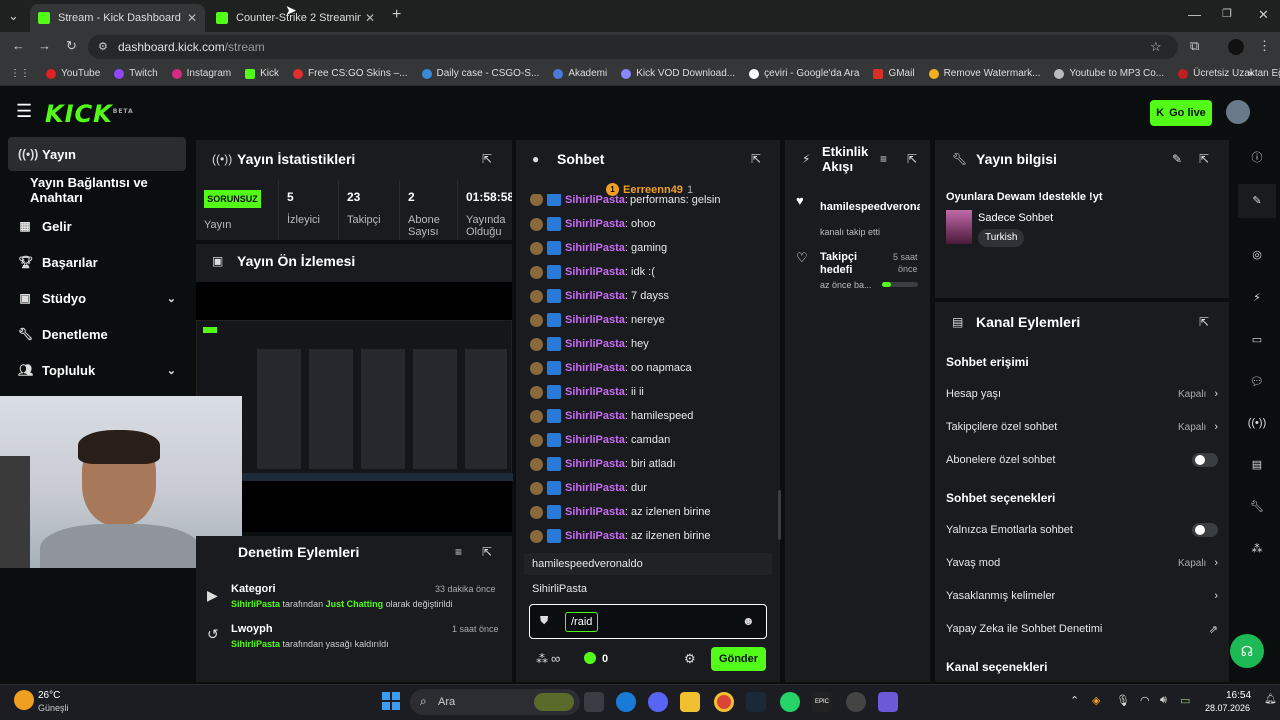 The width and height of the screenshot is (1280, 720). What do you see at coordinates (856, 702) in the screenshot?
I see `cs2-icon` at bounding box center [856, 702].